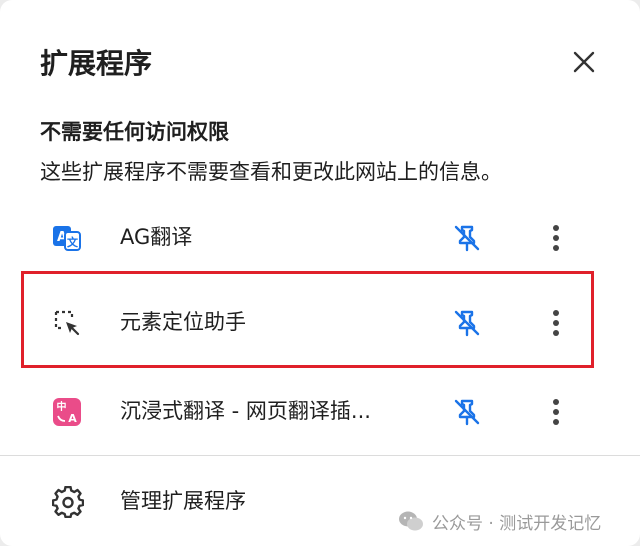 Image resolution: width=640 pixels, height=546 pixels. What do you see at coordinates (72, 418) in the screenshot?
I see `svg-text: A` at bounding box center [72, 418].